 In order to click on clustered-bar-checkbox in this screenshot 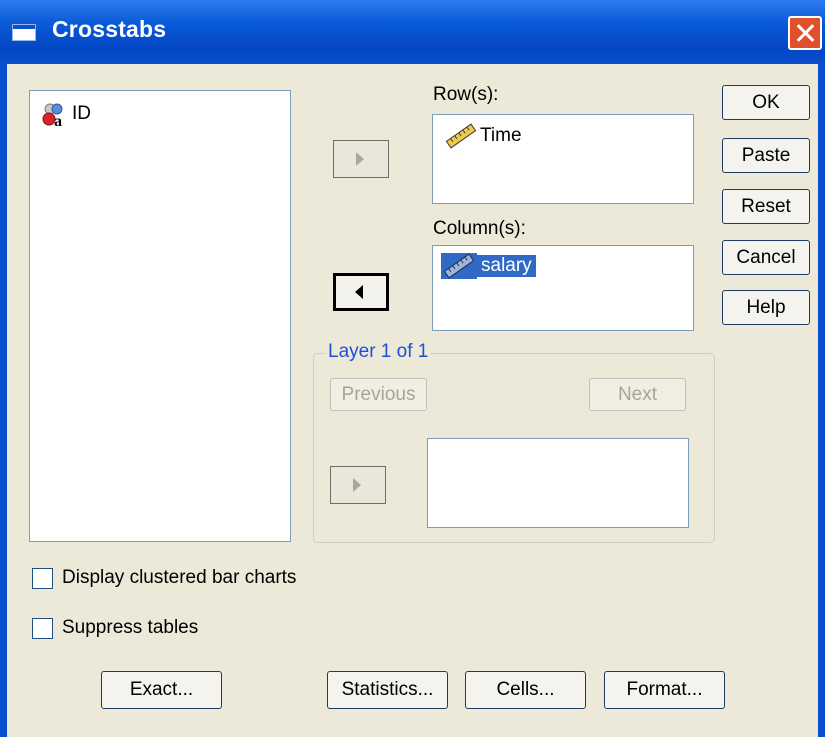, I will do `click(42, 578)`.